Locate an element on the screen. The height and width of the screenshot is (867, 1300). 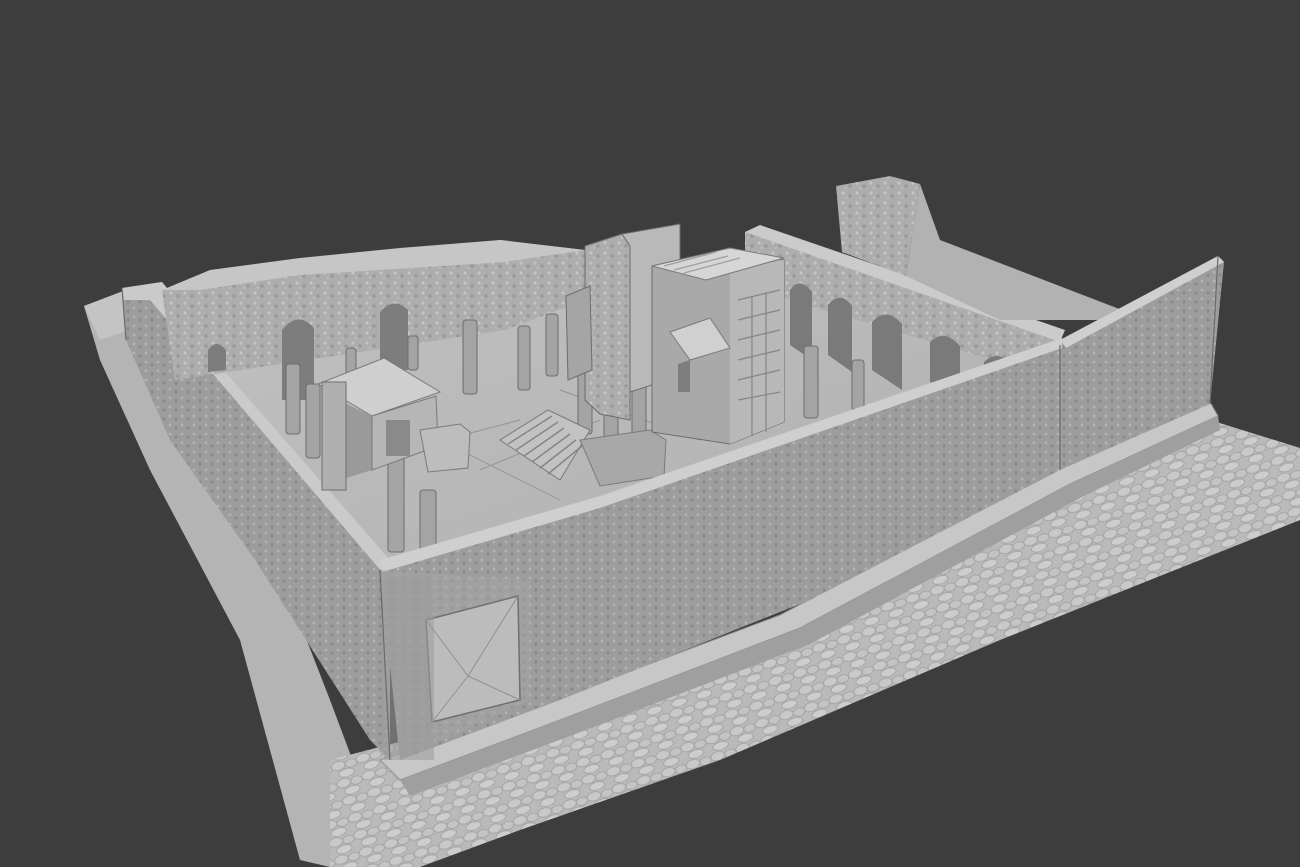
tower-block is located at coordinates (718, 346).